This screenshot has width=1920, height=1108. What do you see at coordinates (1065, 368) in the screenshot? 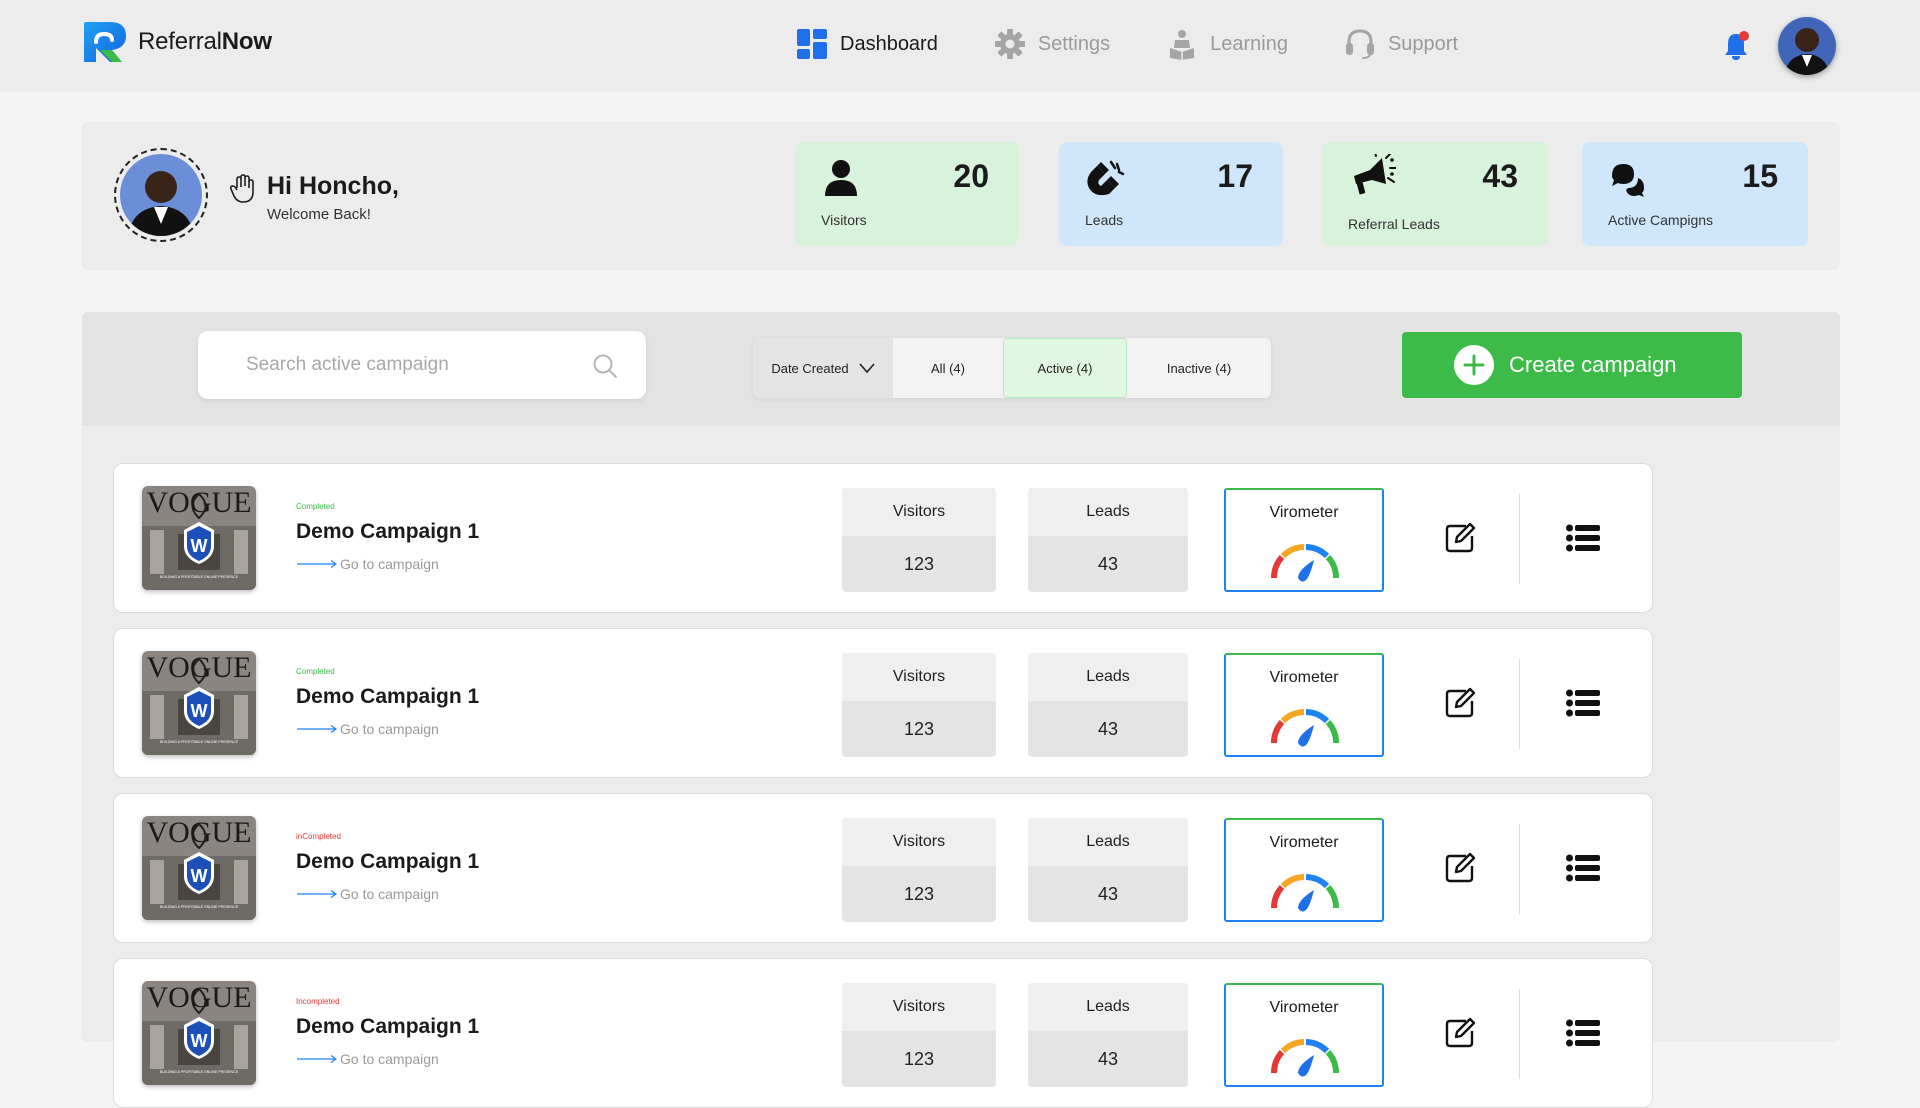
I see `tab-active: Active (4)` at bounding box center [1065, 368].